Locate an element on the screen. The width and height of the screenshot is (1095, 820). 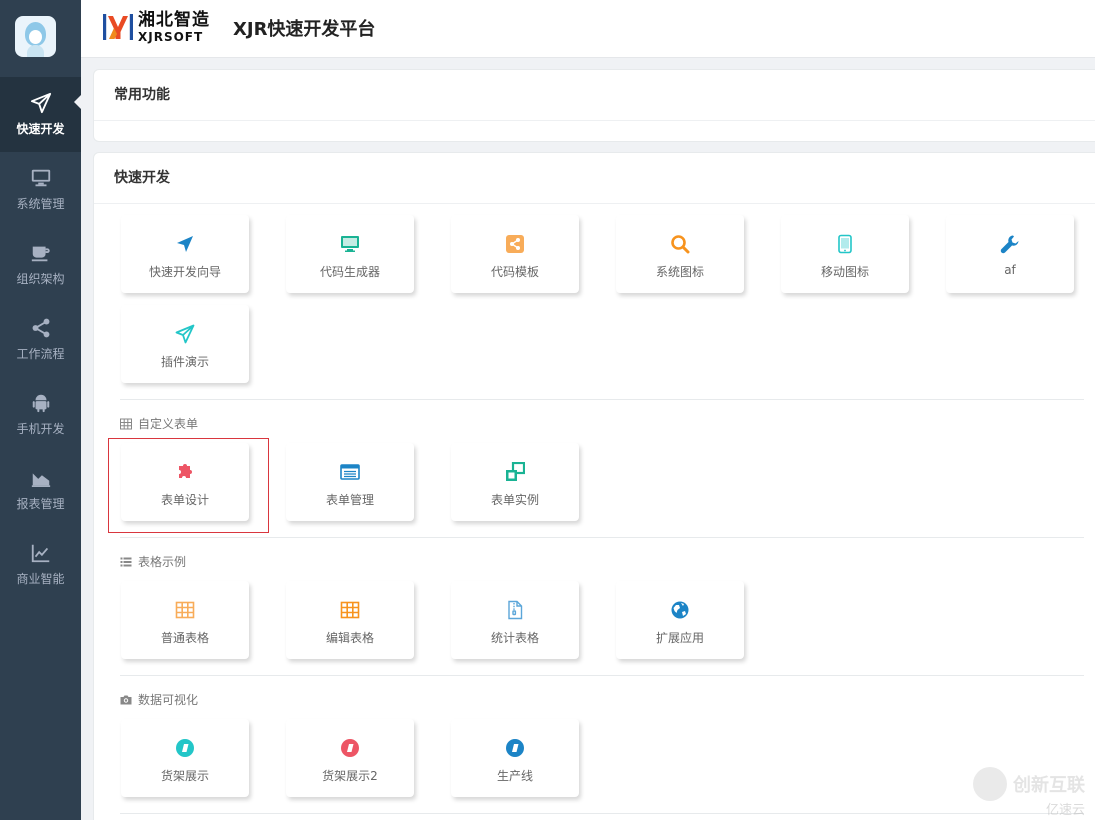
share-square-icon is located at coordinates (515, 244).